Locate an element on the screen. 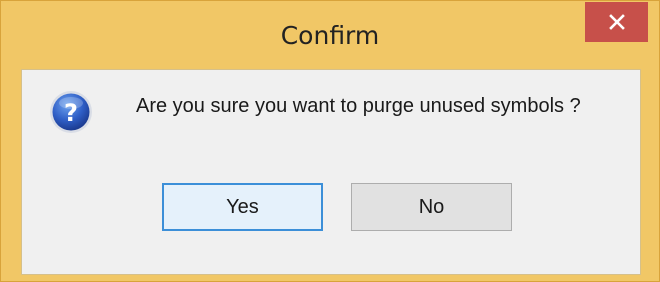 This screenshot has height=282, width=660. yes-button-label: Yes is located at coordinates (242, 206).